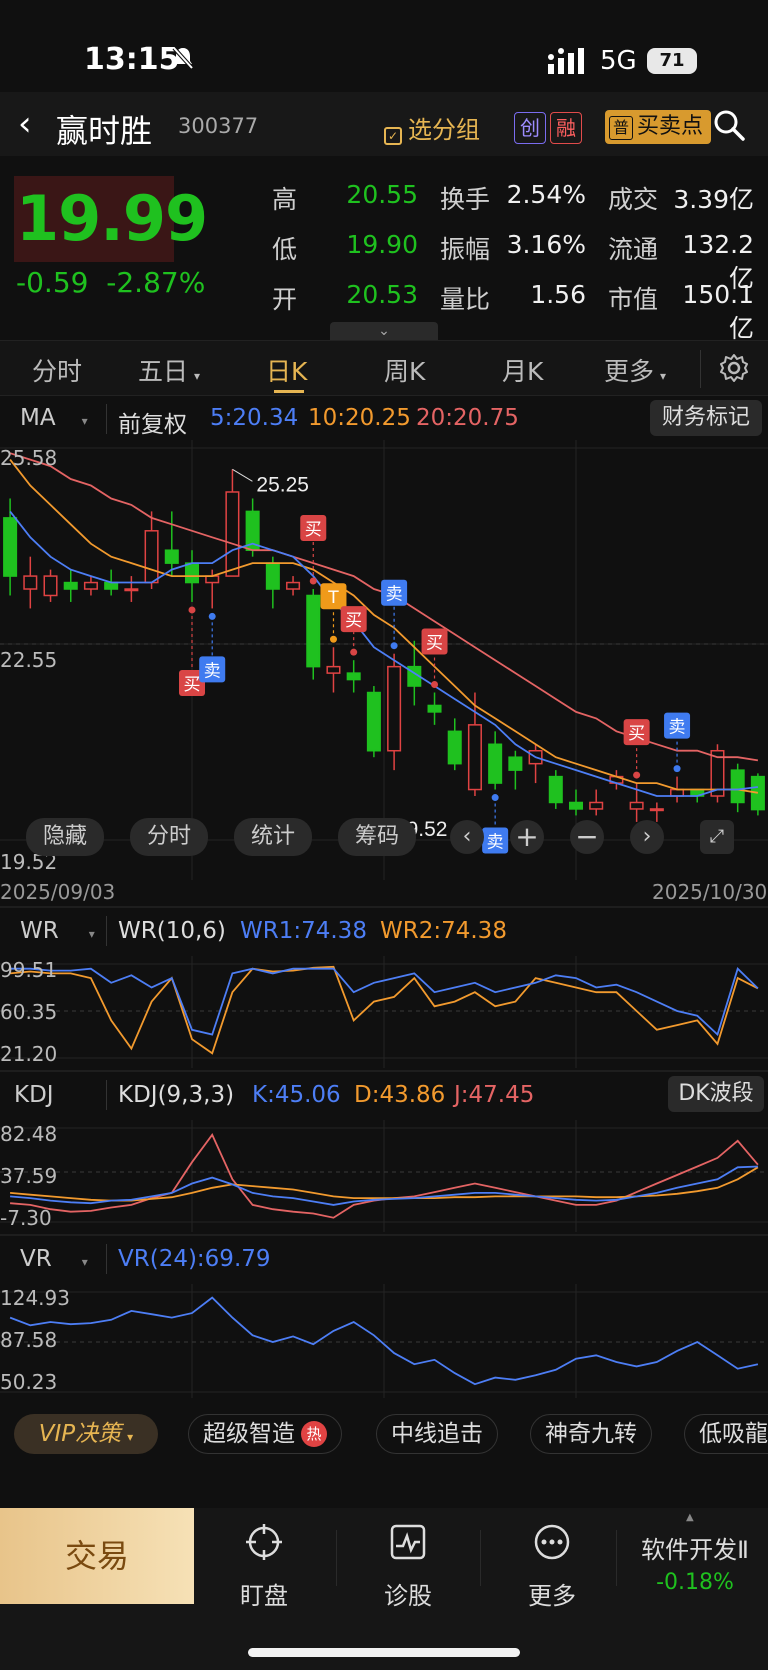 This screenshot has width=768, height=1670. Describe the element at coordinates (264, 1593) in the screenshot. I see `nav-watch-label: 盯盘` at that location.